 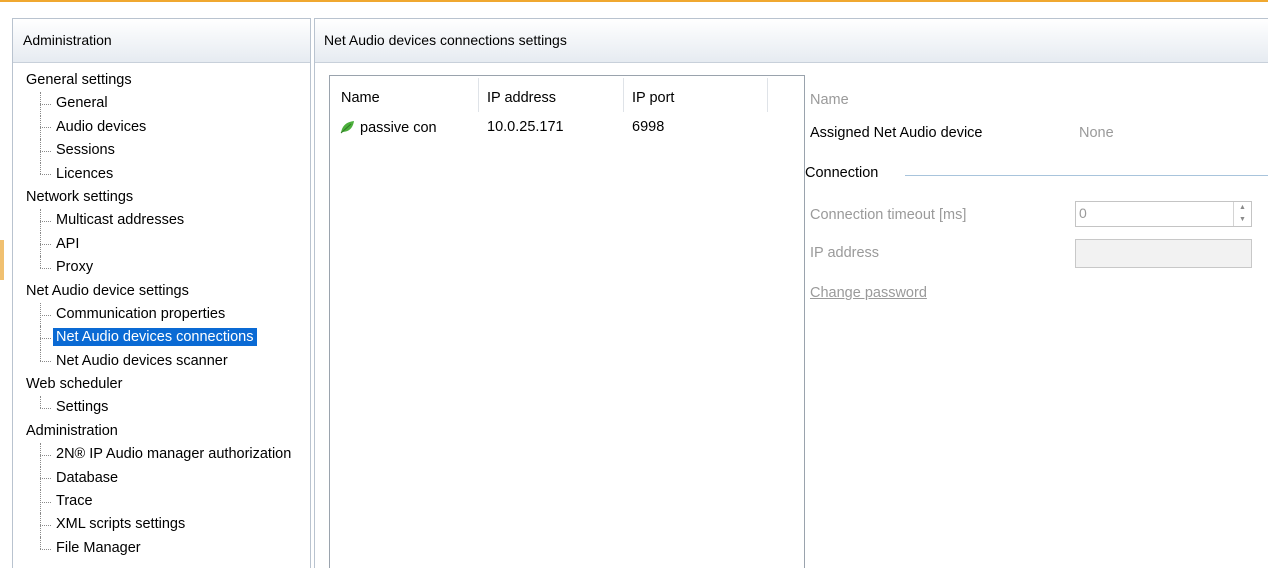 What do you see at coordinates (82, 103) in the screenshot?
I see `tree-item-label: General` at bounding box center [82, 103].